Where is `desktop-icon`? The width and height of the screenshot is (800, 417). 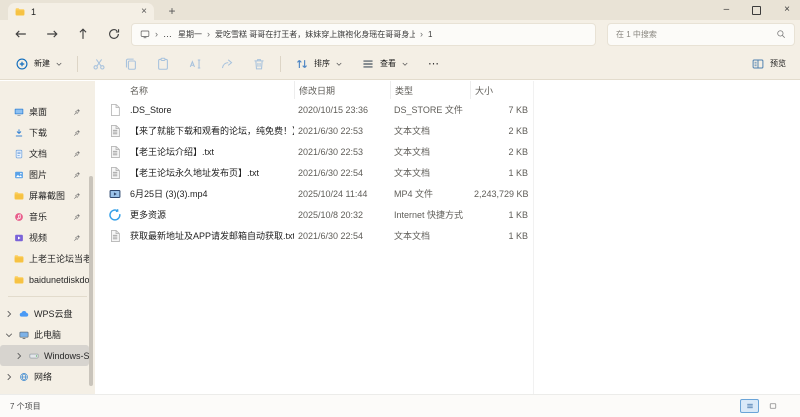 desktop-icon is located at coordinates (19, 112).